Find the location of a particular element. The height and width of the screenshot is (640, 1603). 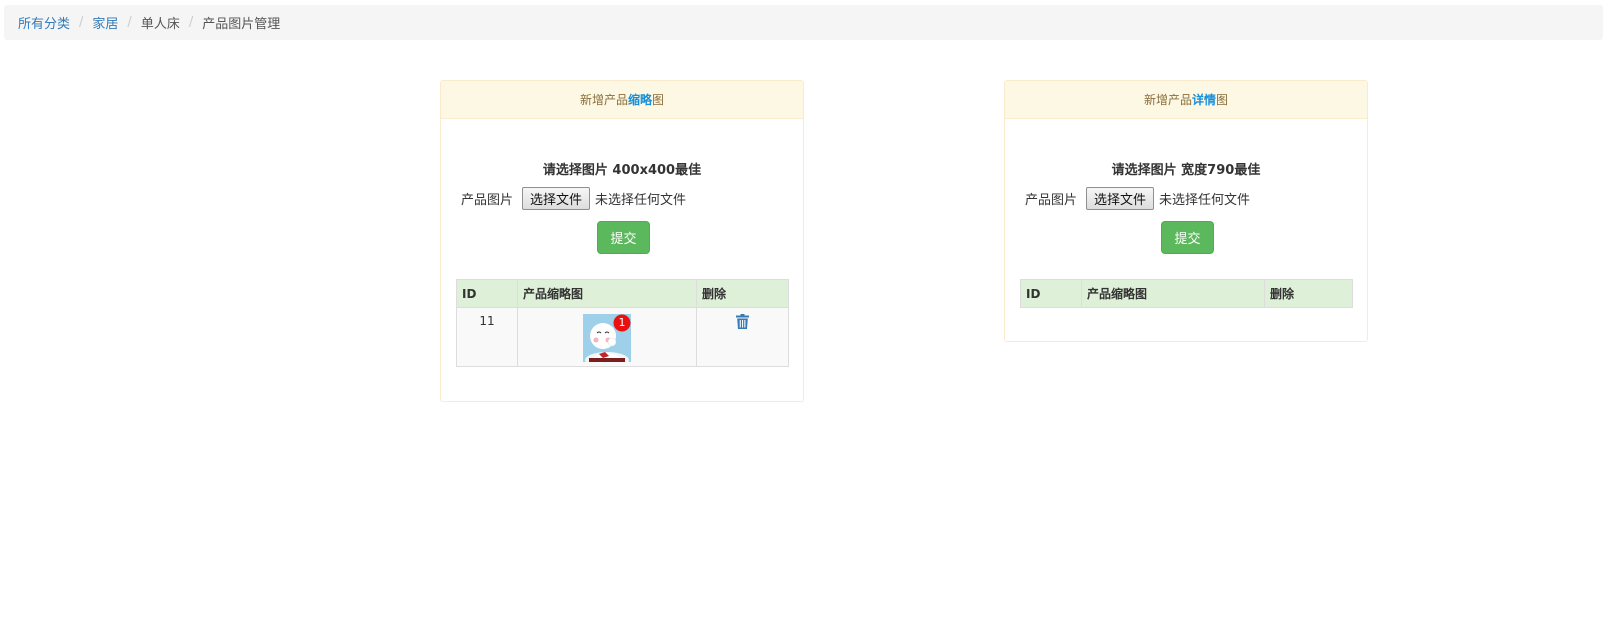

table-row: 11 1 is located at coordinates (622, 337).